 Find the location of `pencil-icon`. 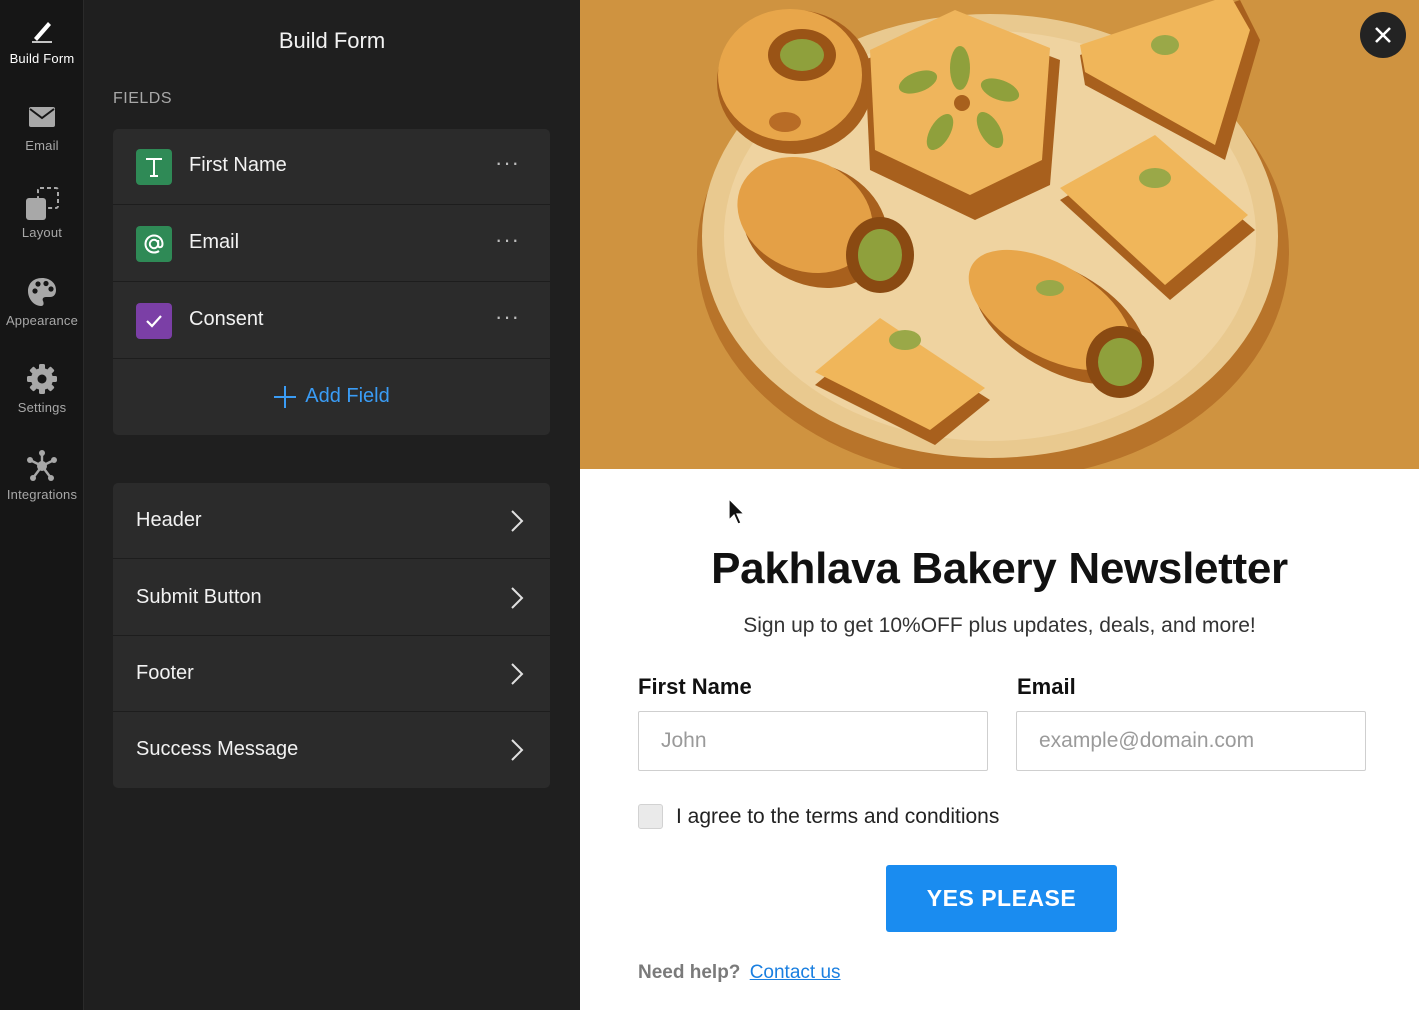

pencil-icon is located at coordinates (42, 30).